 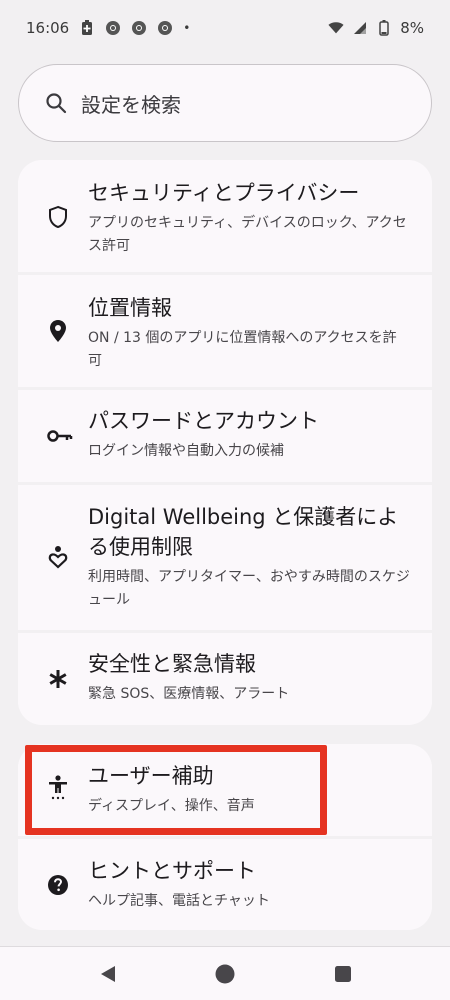 I want to click on help-circle-icon, so click(x=58, y=885).